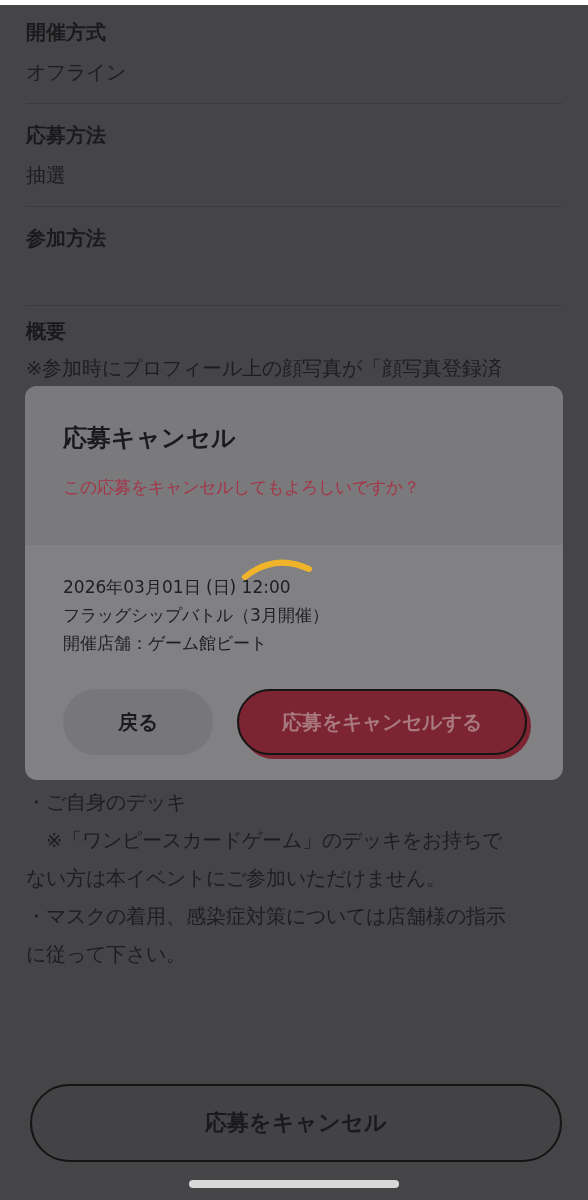 This screenshot has height=1200, width=588. I want to click on event-detail: フラッグシップバトル（3月開催）, so click(196, 615).